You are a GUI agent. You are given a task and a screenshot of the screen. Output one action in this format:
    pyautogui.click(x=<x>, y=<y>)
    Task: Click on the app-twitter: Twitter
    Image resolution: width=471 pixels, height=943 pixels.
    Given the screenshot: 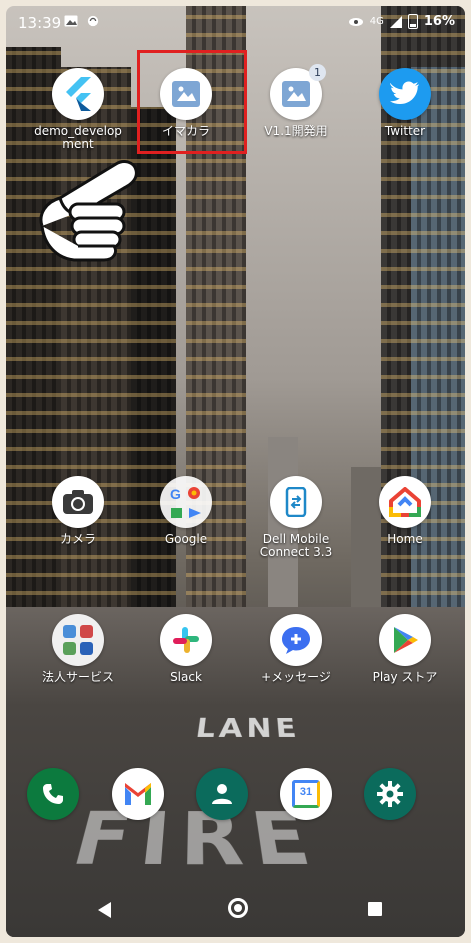 What is the action you would take?
    pyautogui.click(x=405, y=103)
    